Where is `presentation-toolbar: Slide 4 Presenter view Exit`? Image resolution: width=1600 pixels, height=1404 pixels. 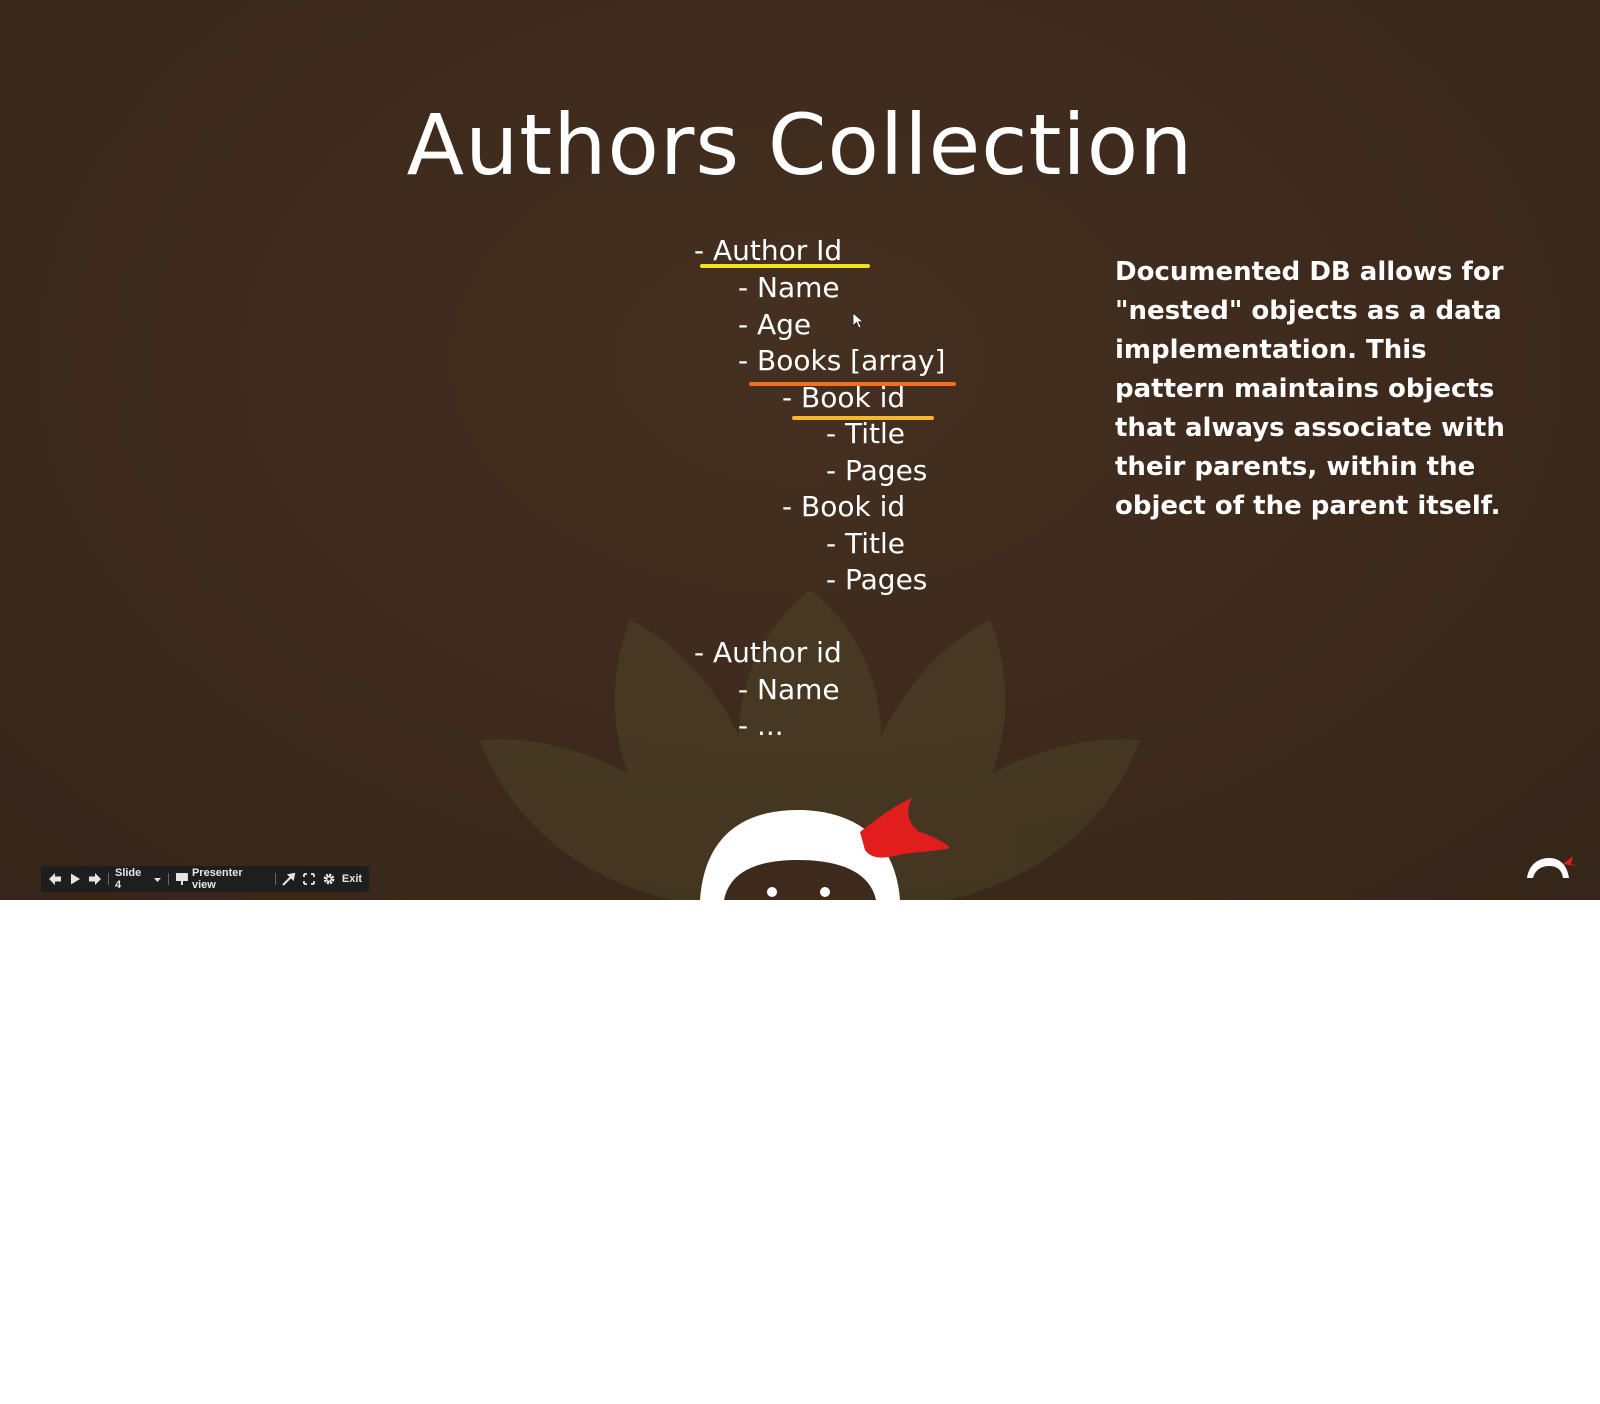
presentation-toolbar: Slide 4 Presenter view Exit is located at coordinates (205, 879).